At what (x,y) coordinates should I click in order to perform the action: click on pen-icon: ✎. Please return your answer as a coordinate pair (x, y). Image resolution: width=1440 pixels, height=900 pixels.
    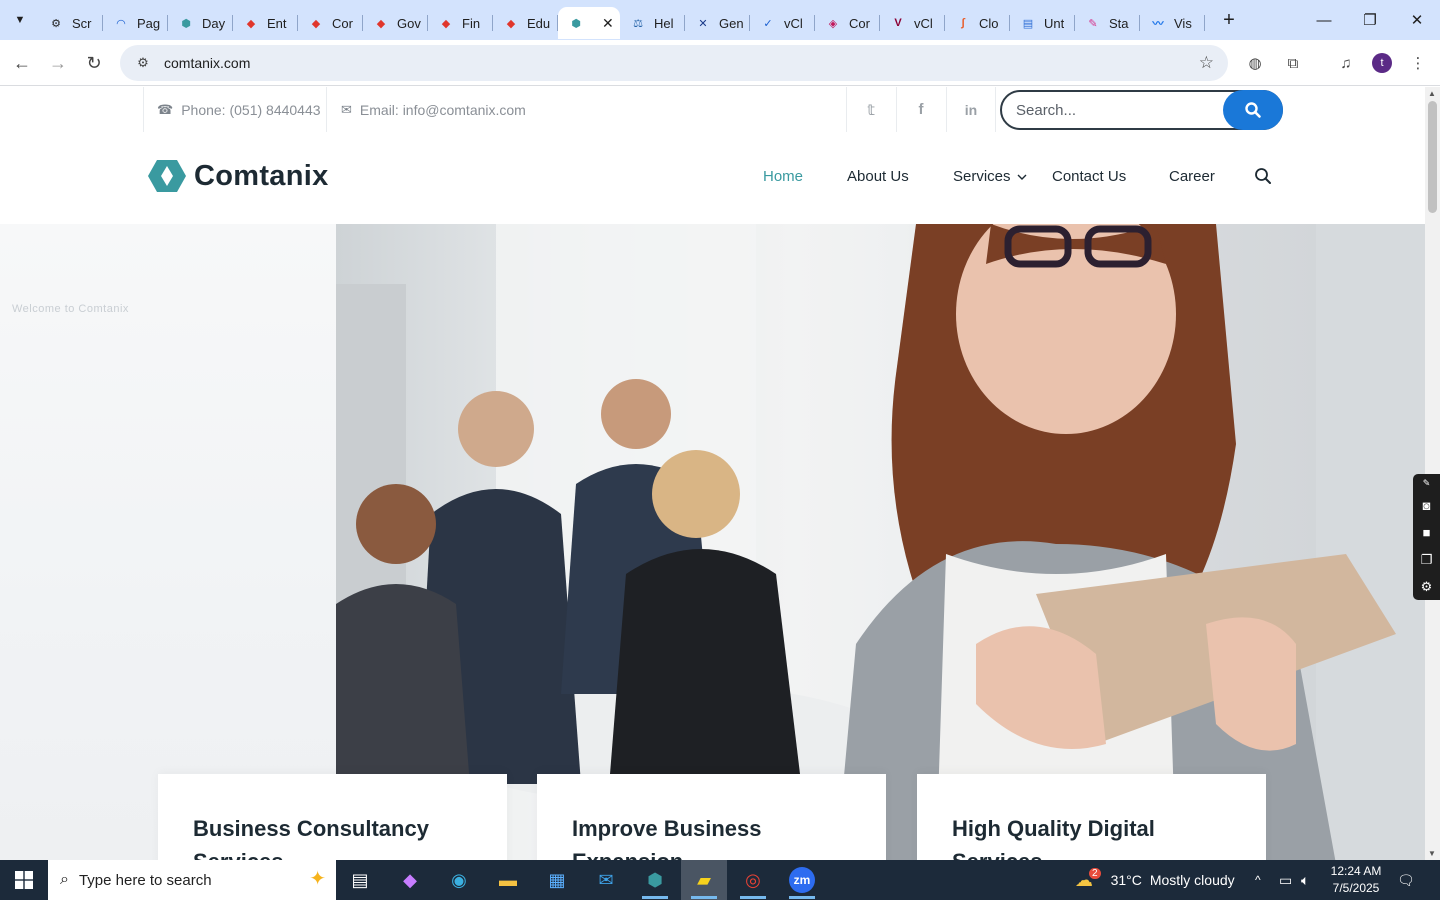
    Looking at the image, I should click on (1426, 483).